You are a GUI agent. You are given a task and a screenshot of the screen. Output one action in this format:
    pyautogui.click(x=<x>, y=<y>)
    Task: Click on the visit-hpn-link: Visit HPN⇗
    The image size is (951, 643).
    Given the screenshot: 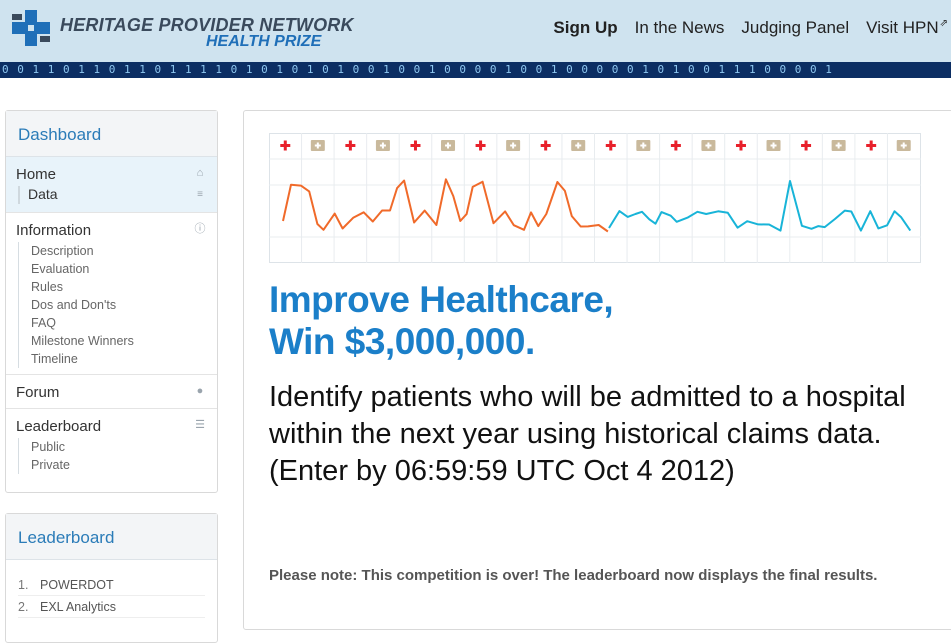 What is the action you would take?
    pyautogui.click(x=907, y=28)
    